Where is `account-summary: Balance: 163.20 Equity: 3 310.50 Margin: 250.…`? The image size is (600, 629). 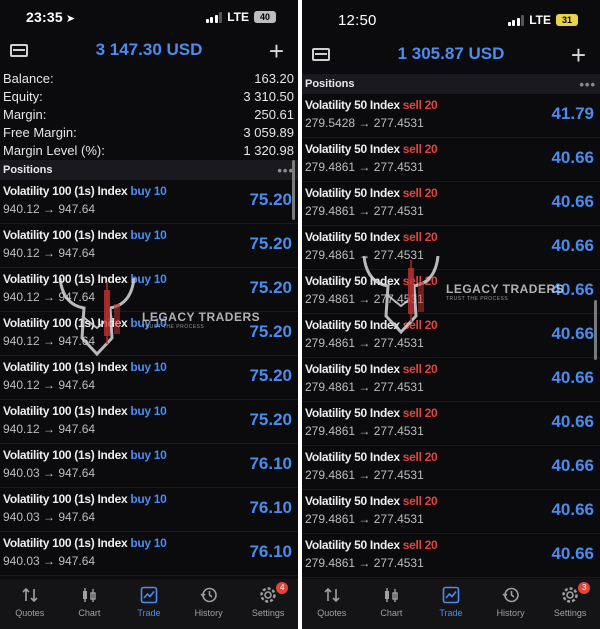
account-summary: Balance: 163.20 Equity: 3 310.50 Margin: 250.… is located at coordinates (149, 115).